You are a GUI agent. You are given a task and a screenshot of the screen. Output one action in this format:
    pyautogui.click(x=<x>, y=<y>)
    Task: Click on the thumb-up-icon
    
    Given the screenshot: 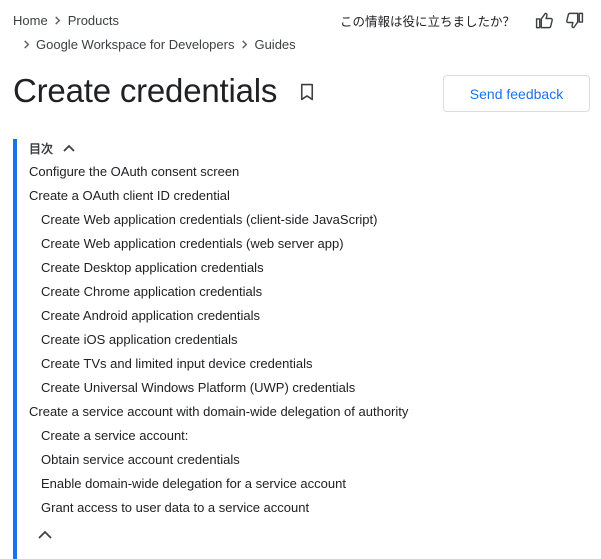 What is the action you would take?
    pyautogui.click(x=544, y=20)
    